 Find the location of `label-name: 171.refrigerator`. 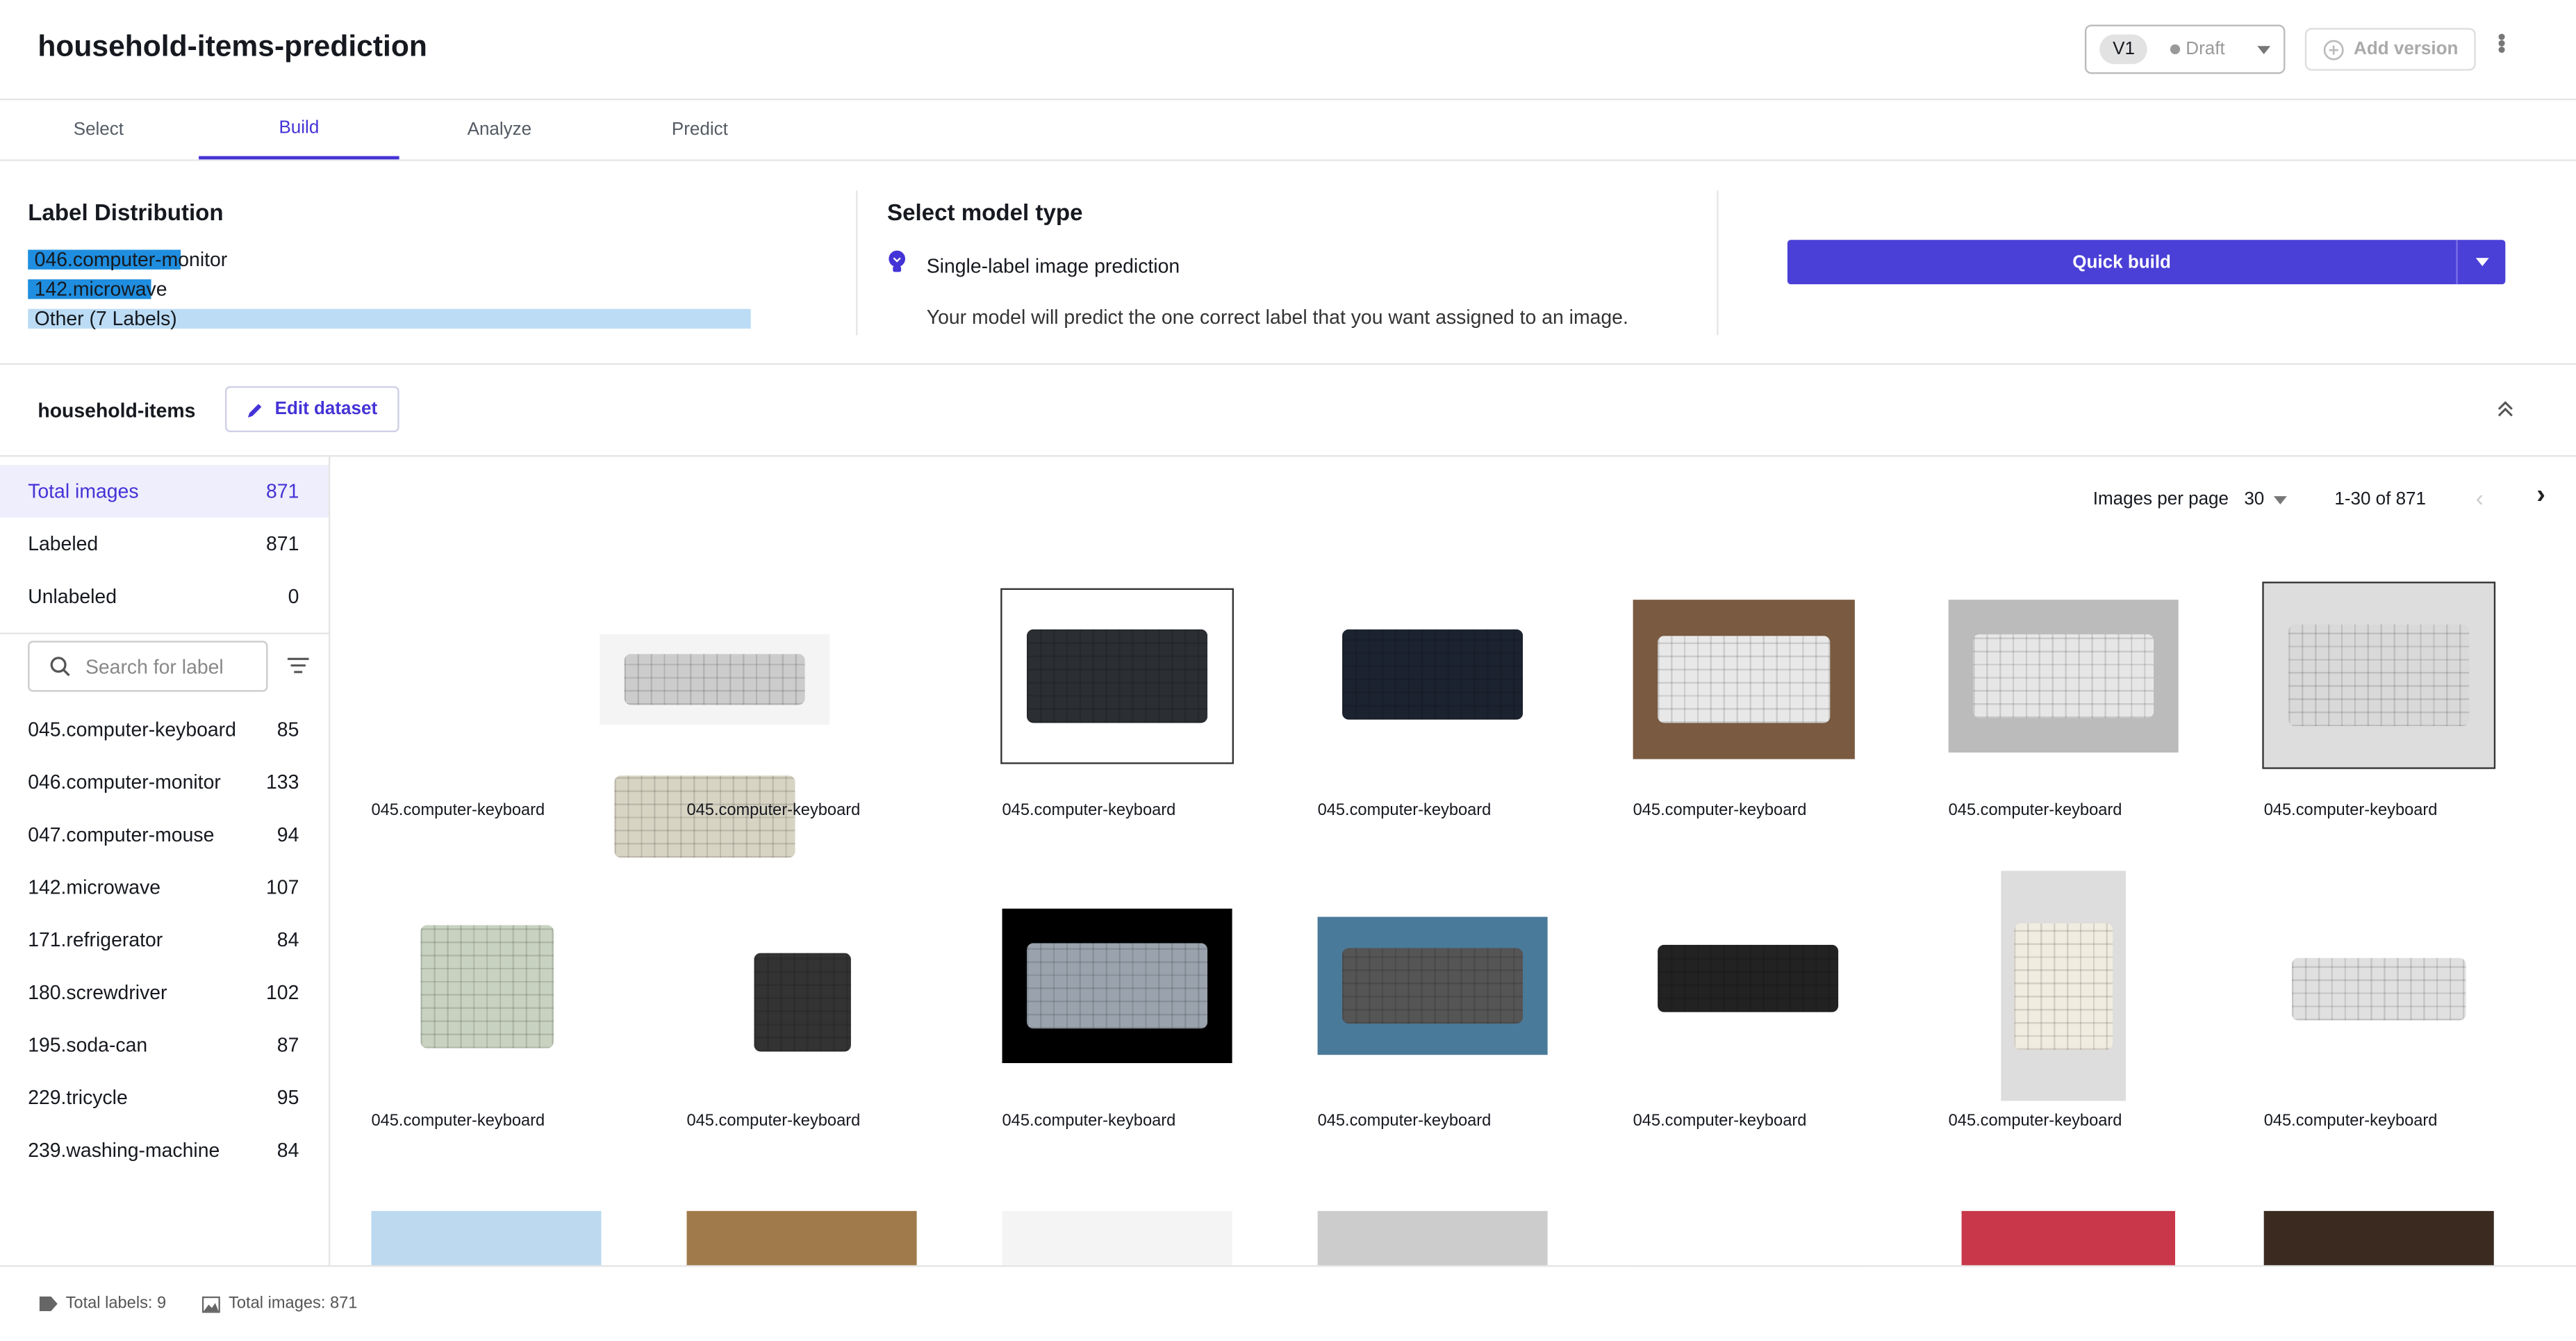

label-name: 171.refrigerator is located at coordinates (96, 940).